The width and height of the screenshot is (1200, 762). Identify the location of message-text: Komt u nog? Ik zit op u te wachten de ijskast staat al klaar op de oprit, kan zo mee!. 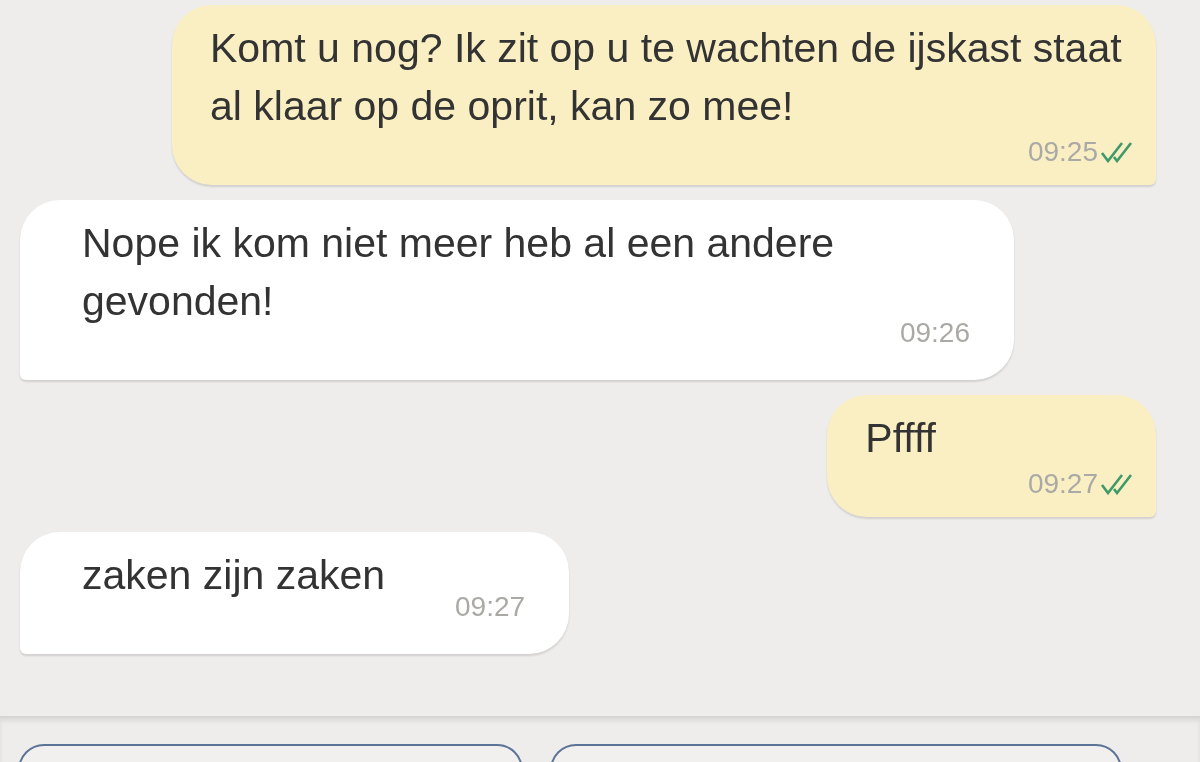
(666, 77).